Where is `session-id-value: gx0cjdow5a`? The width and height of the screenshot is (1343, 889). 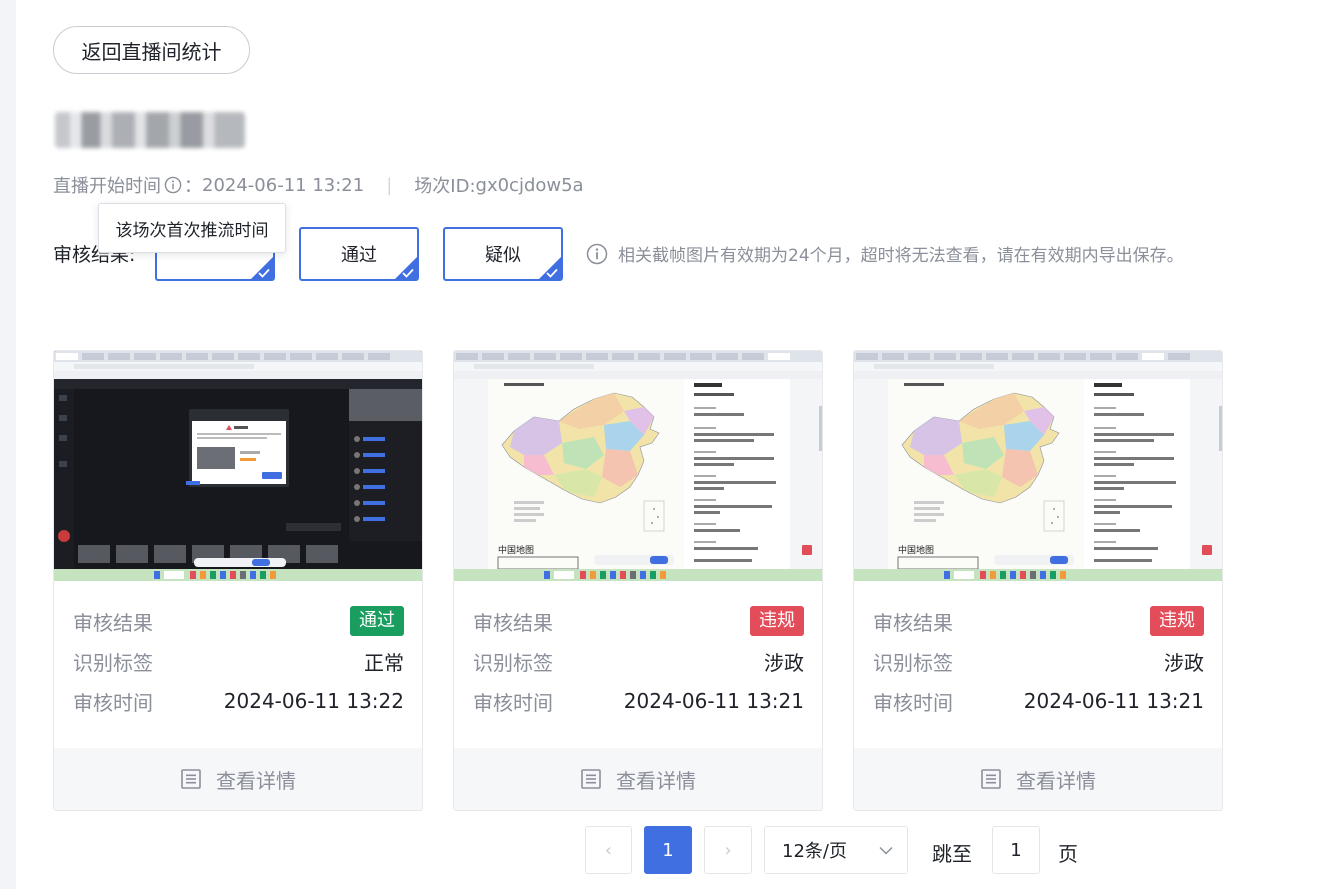
session-id-value: gx0cjdow5a is located at coordinates (529, 185).